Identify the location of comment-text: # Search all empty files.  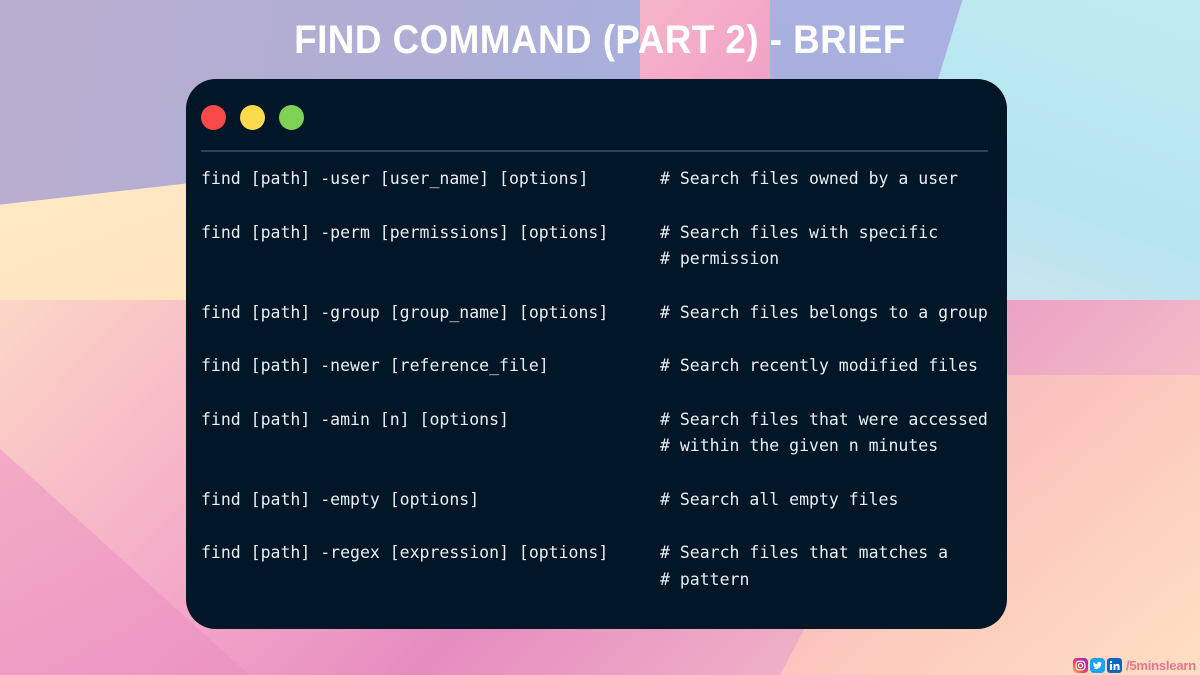
(833, 500).